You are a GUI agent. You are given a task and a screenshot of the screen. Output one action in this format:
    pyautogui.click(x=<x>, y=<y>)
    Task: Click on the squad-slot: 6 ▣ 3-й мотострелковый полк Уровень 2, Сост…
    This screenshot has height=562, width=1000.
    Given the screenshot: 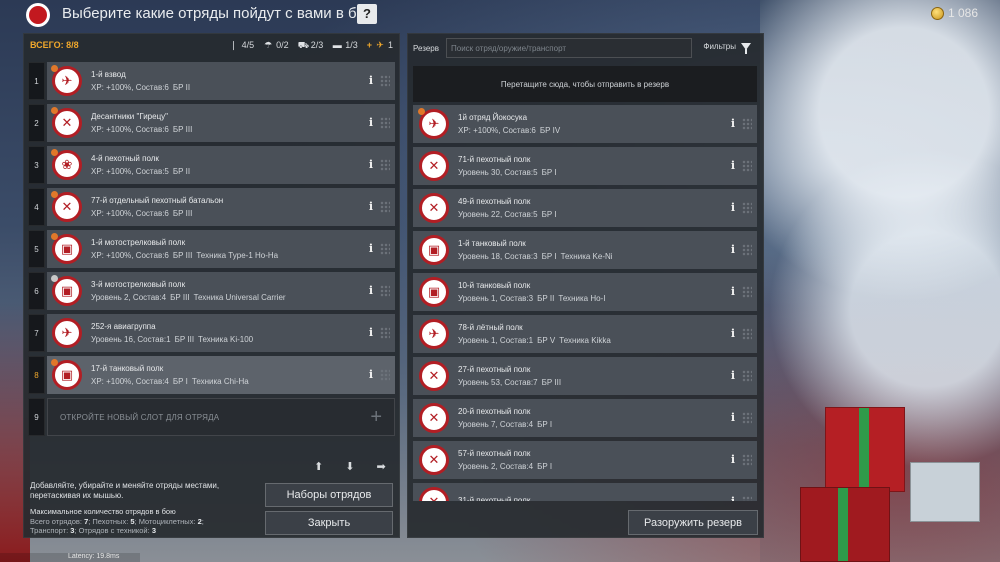 What is the action you would take?
    pyautogui.click(x=211, y=291)
    